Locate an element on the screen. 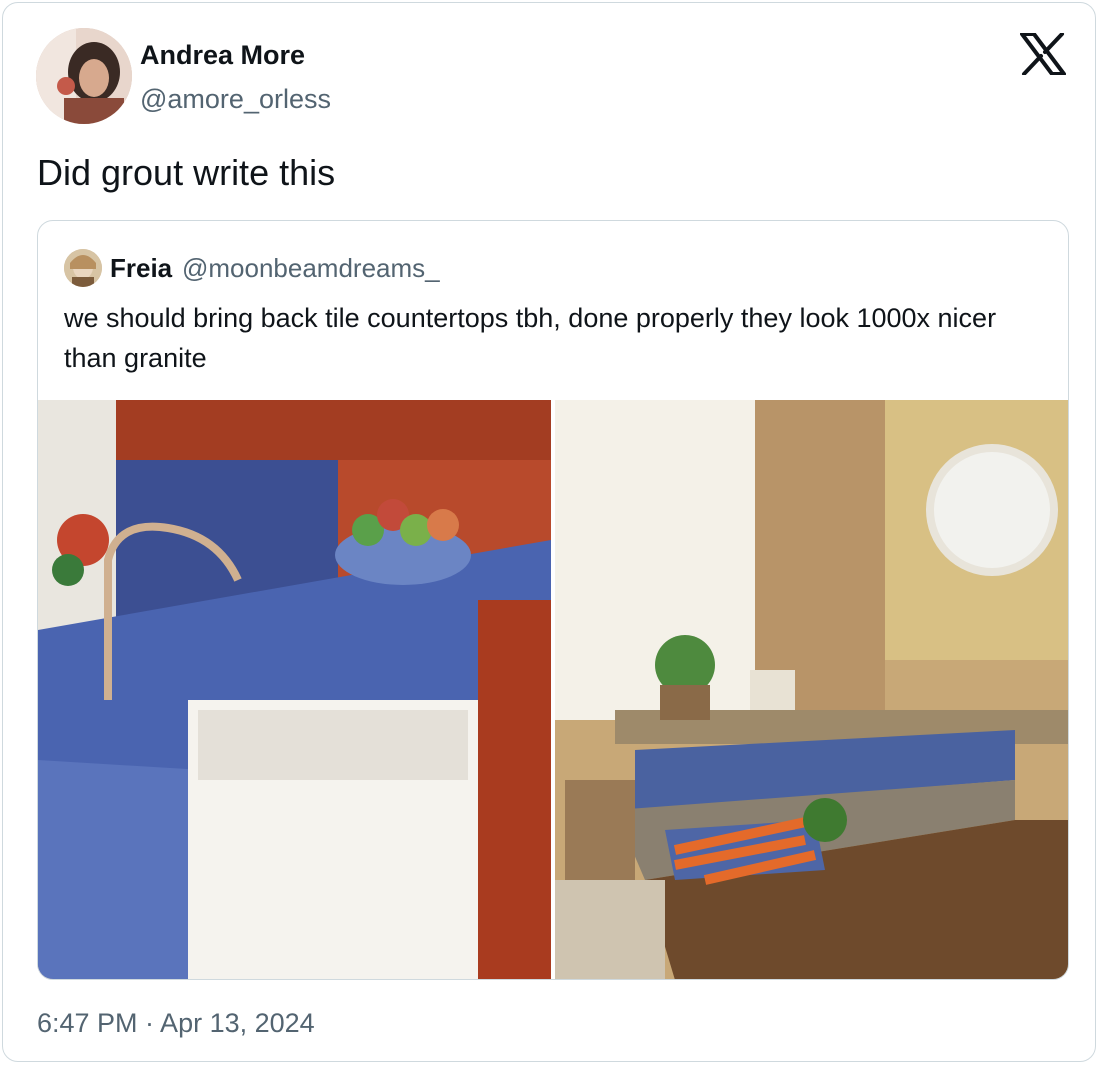 The width and height of the screenshot is (1100, 1066). quoted-author-handle: @moonbeamdreams_ is located at coordinates (311, 268).